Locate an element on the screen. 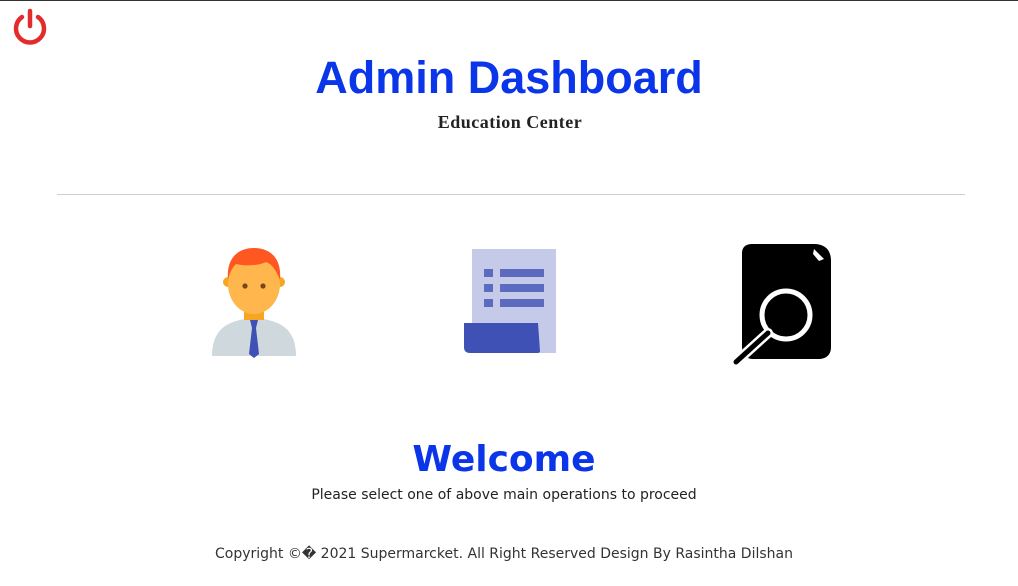  search-document-icon is located at coordinates (781, 305).